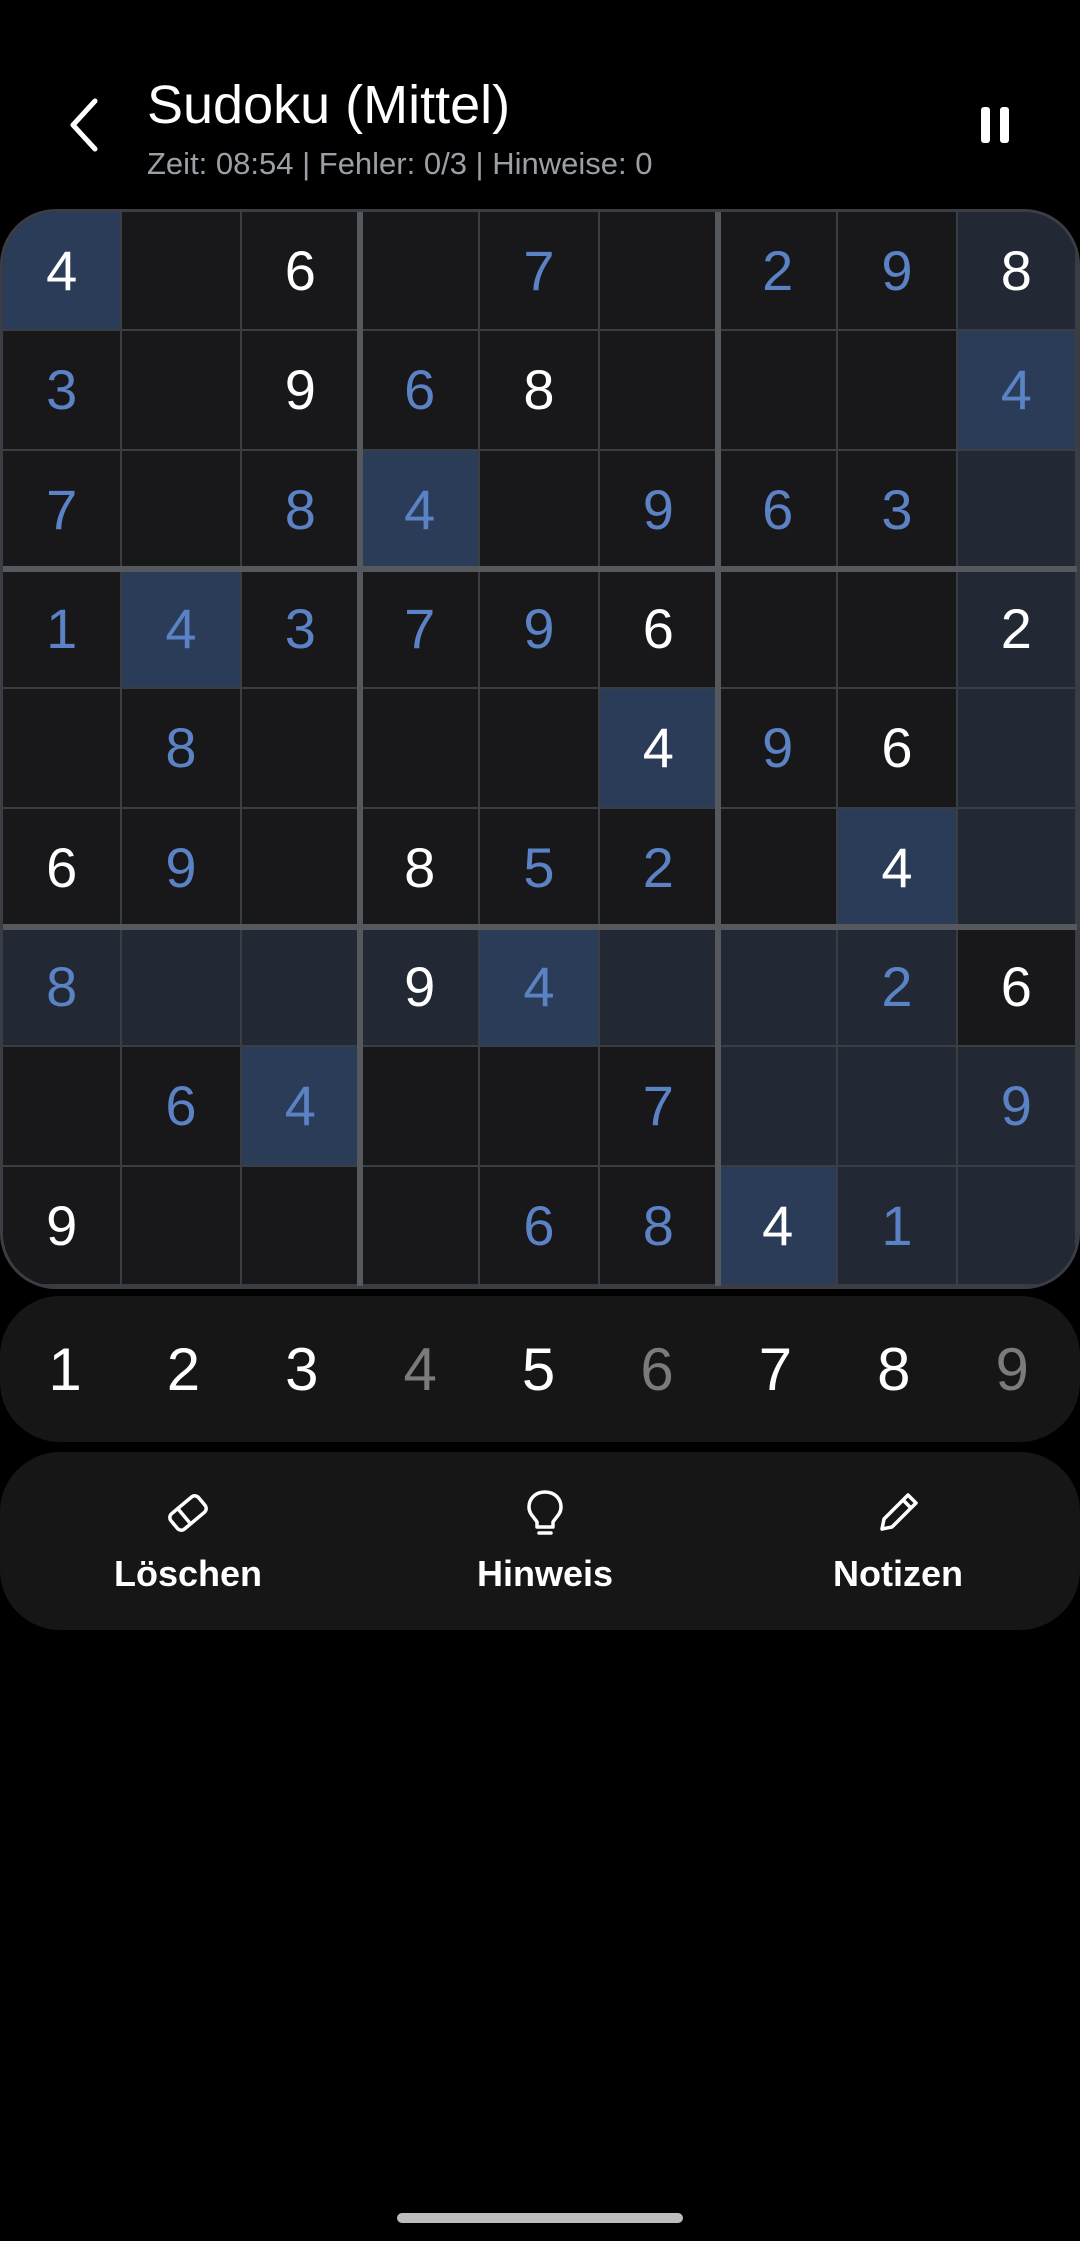 The image size is (1080, 2241). What do you see at coordinates (420, 1369) in the screenshot?
I see `number-key: 4` at bounding box center [420, 1369].